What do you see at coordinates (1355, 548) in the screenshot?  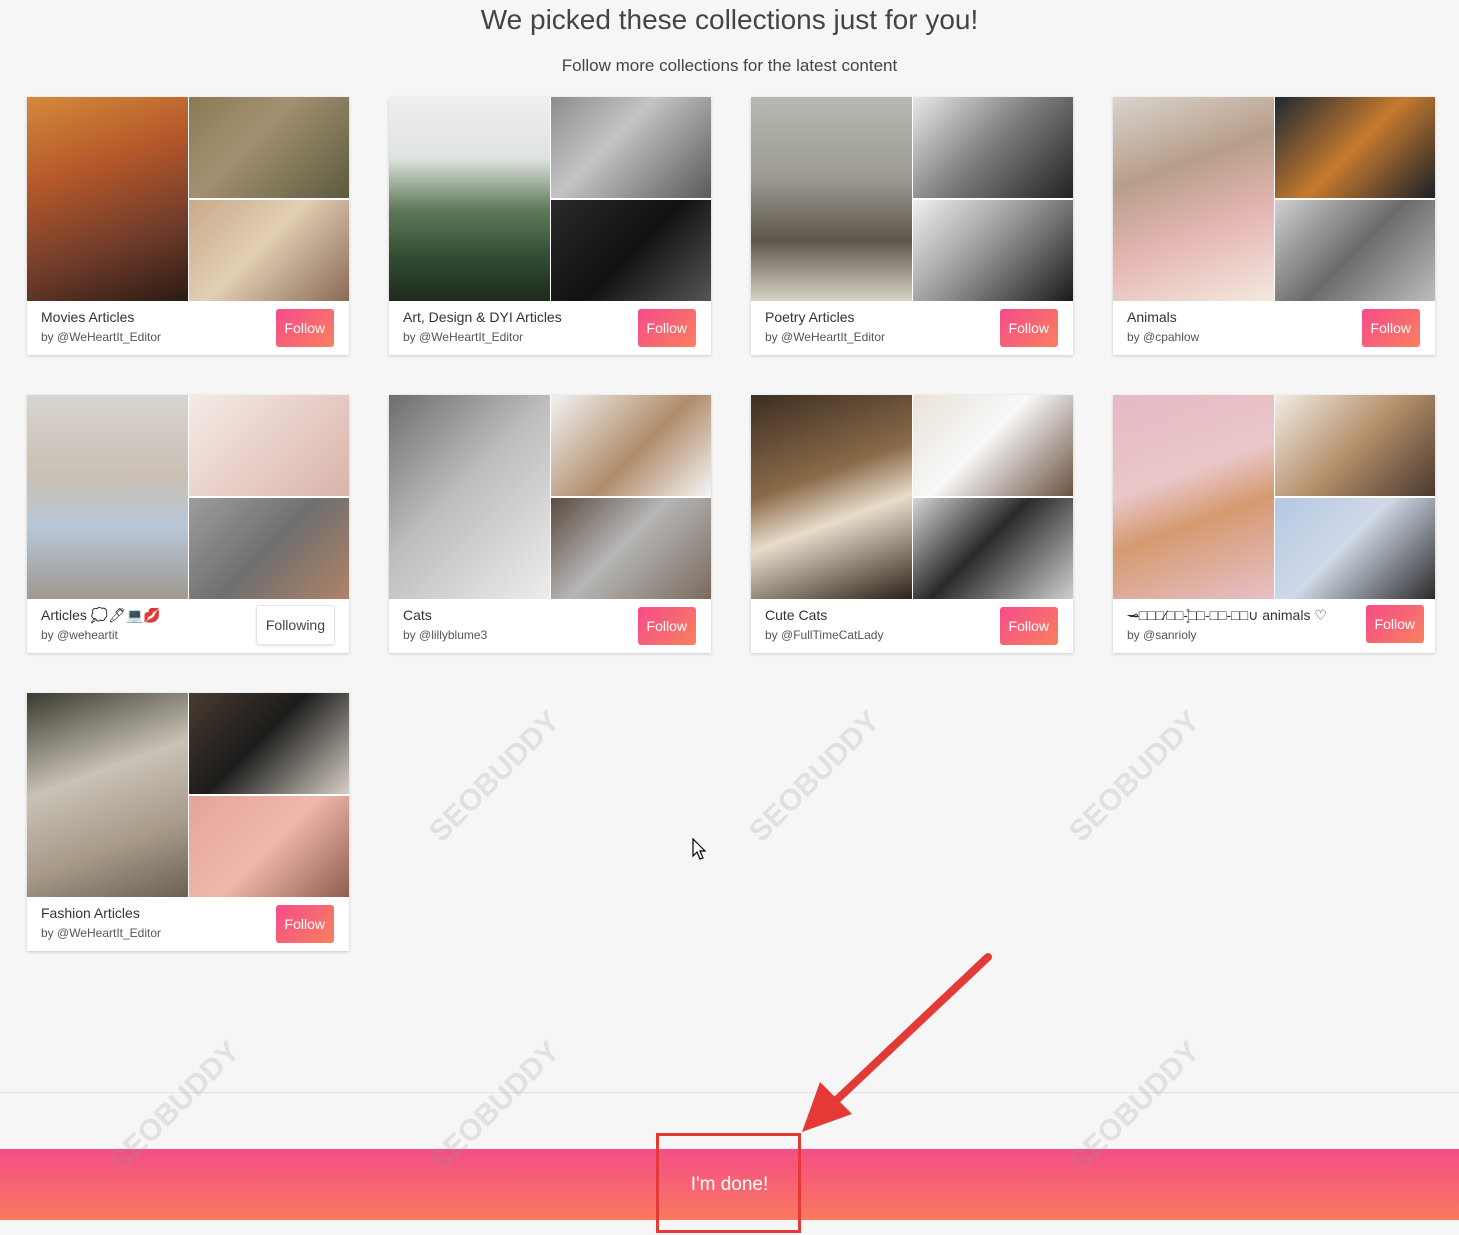 I see `bunny-image` at bounding box center [1355, 548].